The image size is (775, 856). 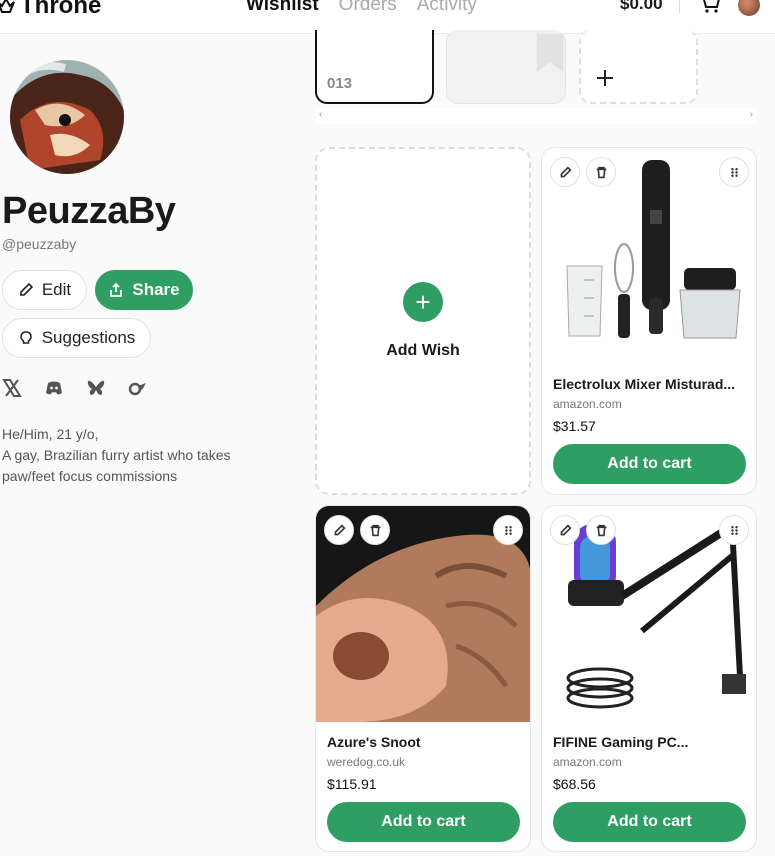 I want to click on edit-button: Edit, so click(x=44, y=290).